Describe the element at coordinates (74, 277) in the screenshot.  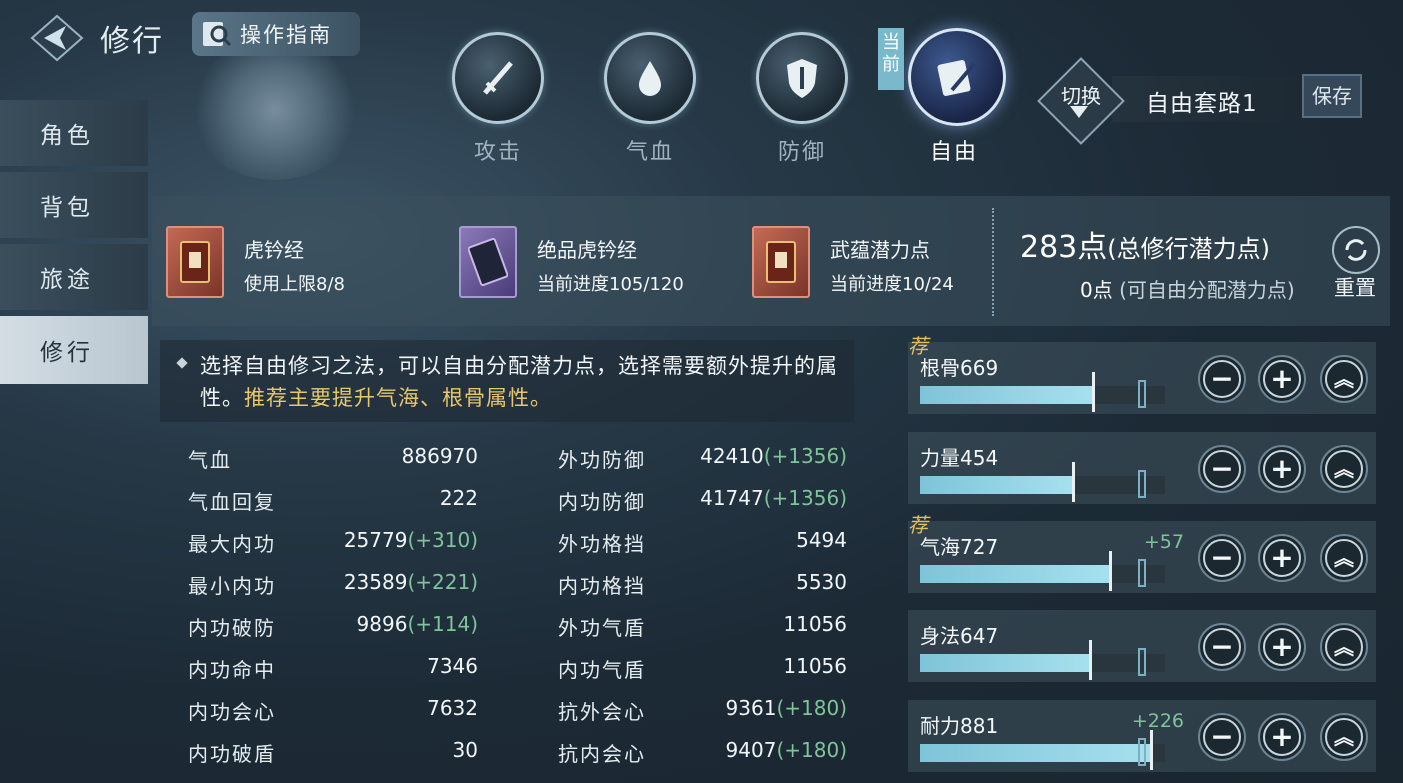
I see `sidebar-item-journey: 旅途` at that location.